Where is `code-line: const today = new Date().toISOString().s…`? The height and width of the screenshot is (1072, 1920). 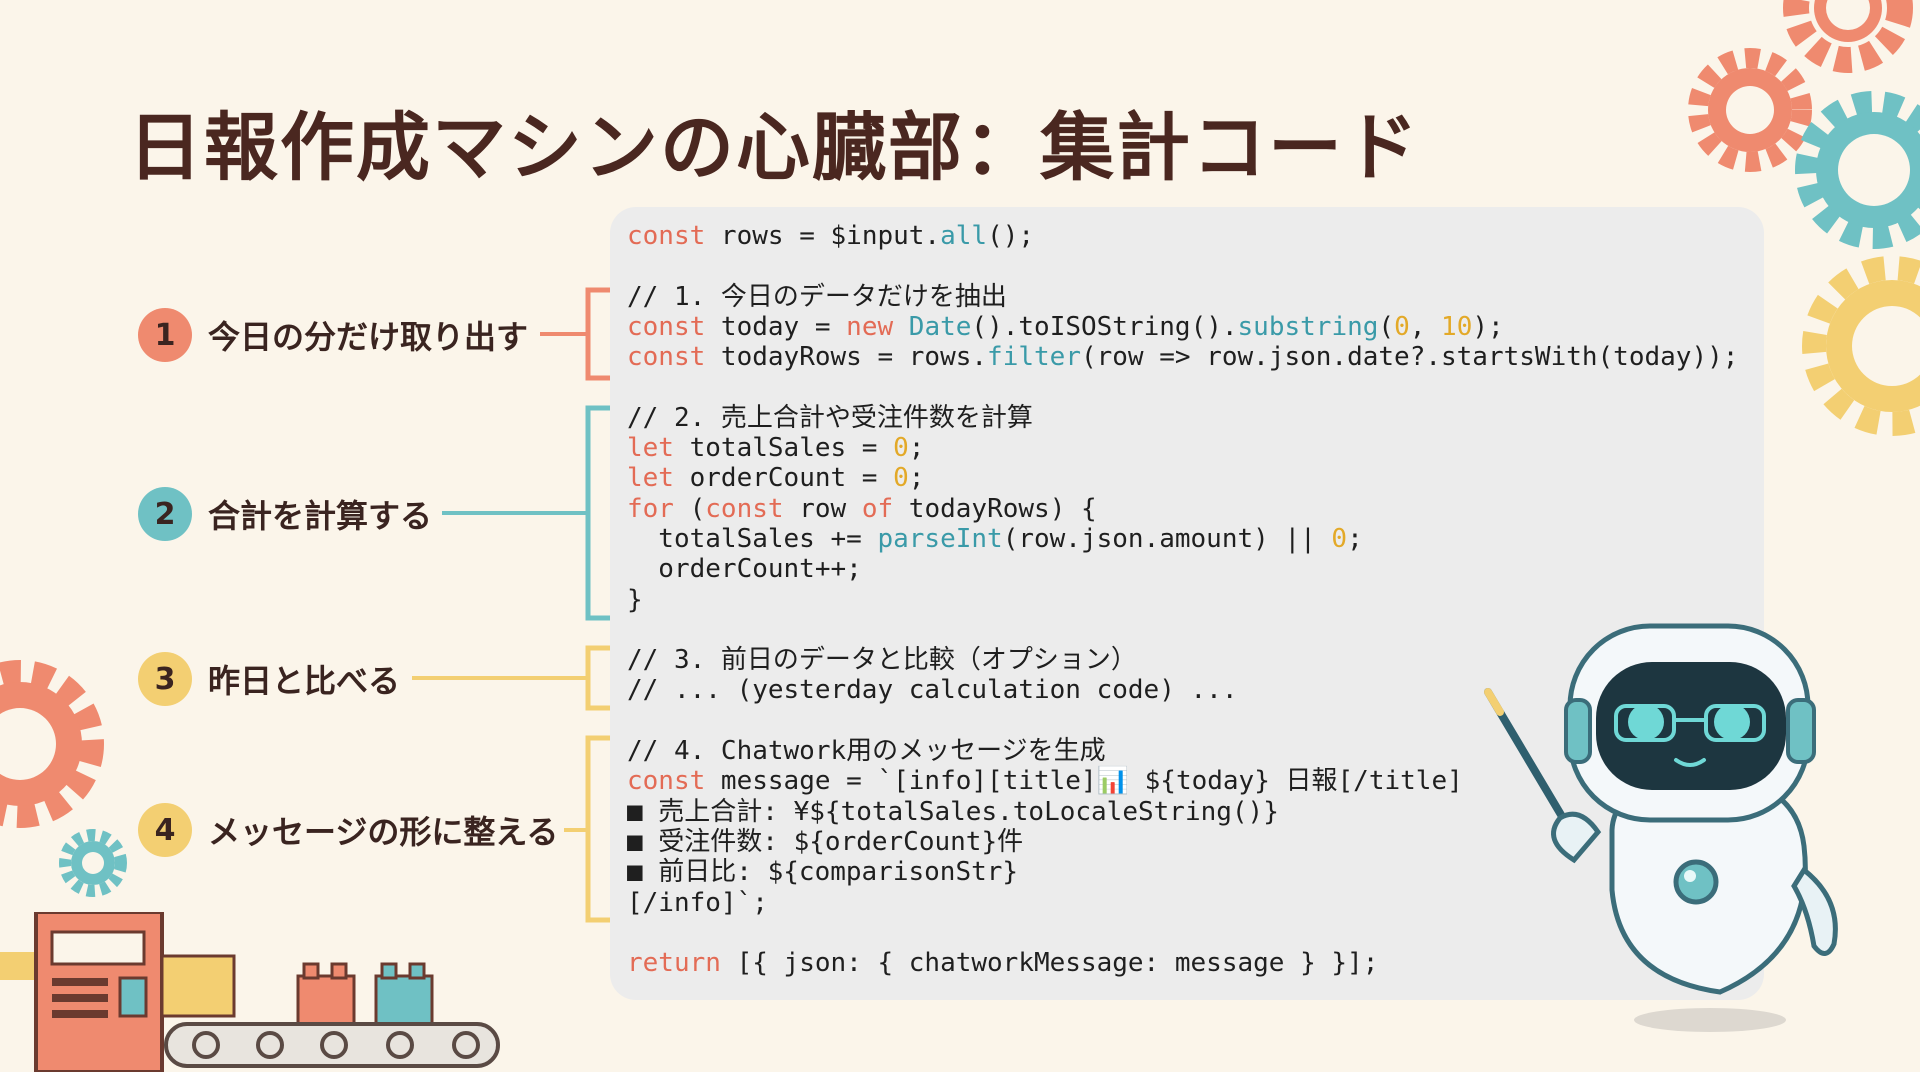
code-line: const today = new Date().toISOString().s… is located at coordinates (1065, 326).